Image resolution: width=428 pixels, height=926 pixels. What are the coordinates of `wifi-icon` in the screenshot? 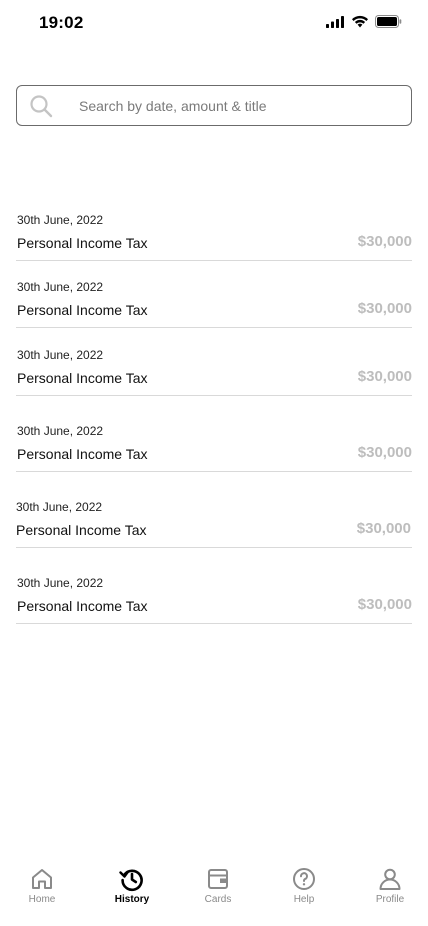 It's located at (360, 21).